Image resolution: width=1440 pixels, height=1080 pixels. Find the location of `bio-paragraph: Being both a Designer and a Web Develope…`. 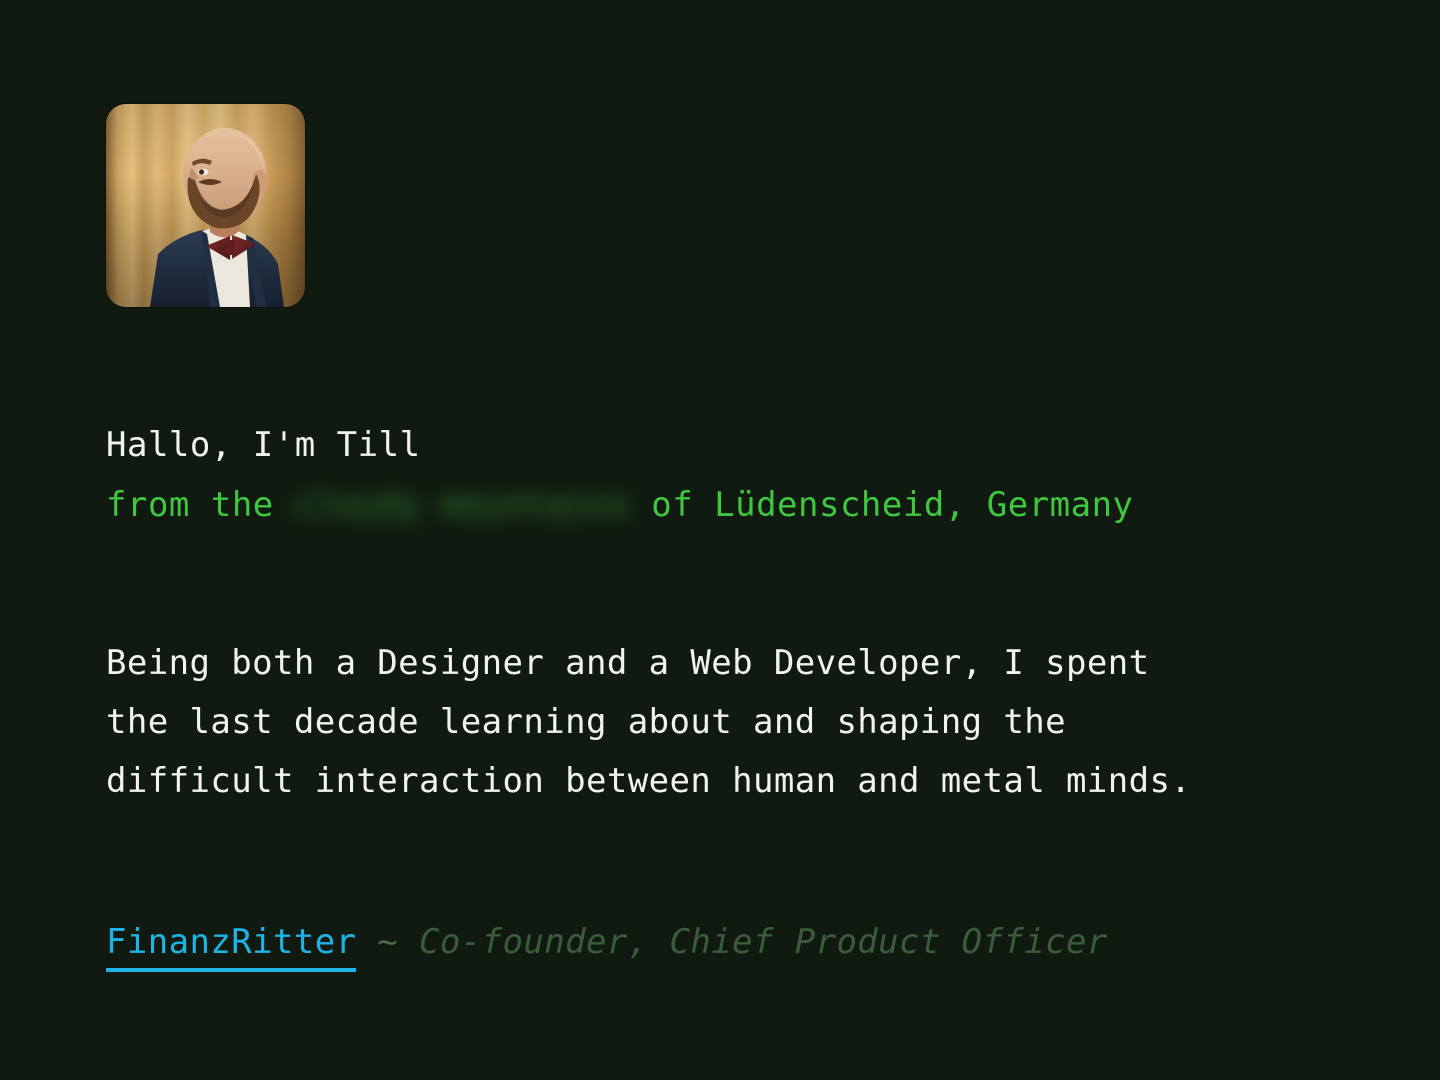

bio-paragraph: Being both a Designer and a Web Develope… is located at coordinates (649, 722).